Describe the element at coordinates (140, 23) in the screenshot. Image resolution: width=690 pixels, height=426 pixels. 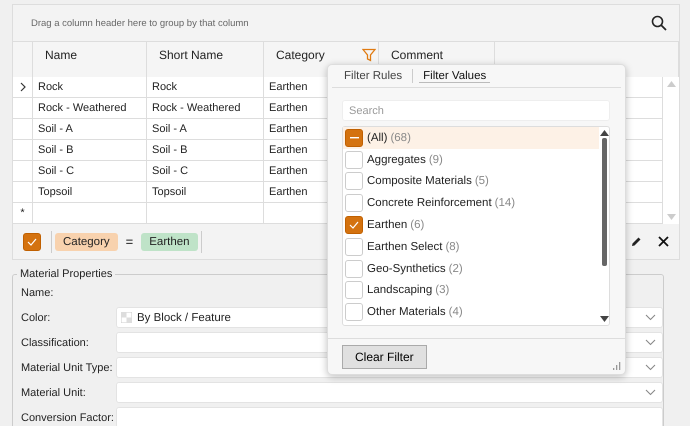
I see `group-hint: Drag a column header here to group by that column` at that location.